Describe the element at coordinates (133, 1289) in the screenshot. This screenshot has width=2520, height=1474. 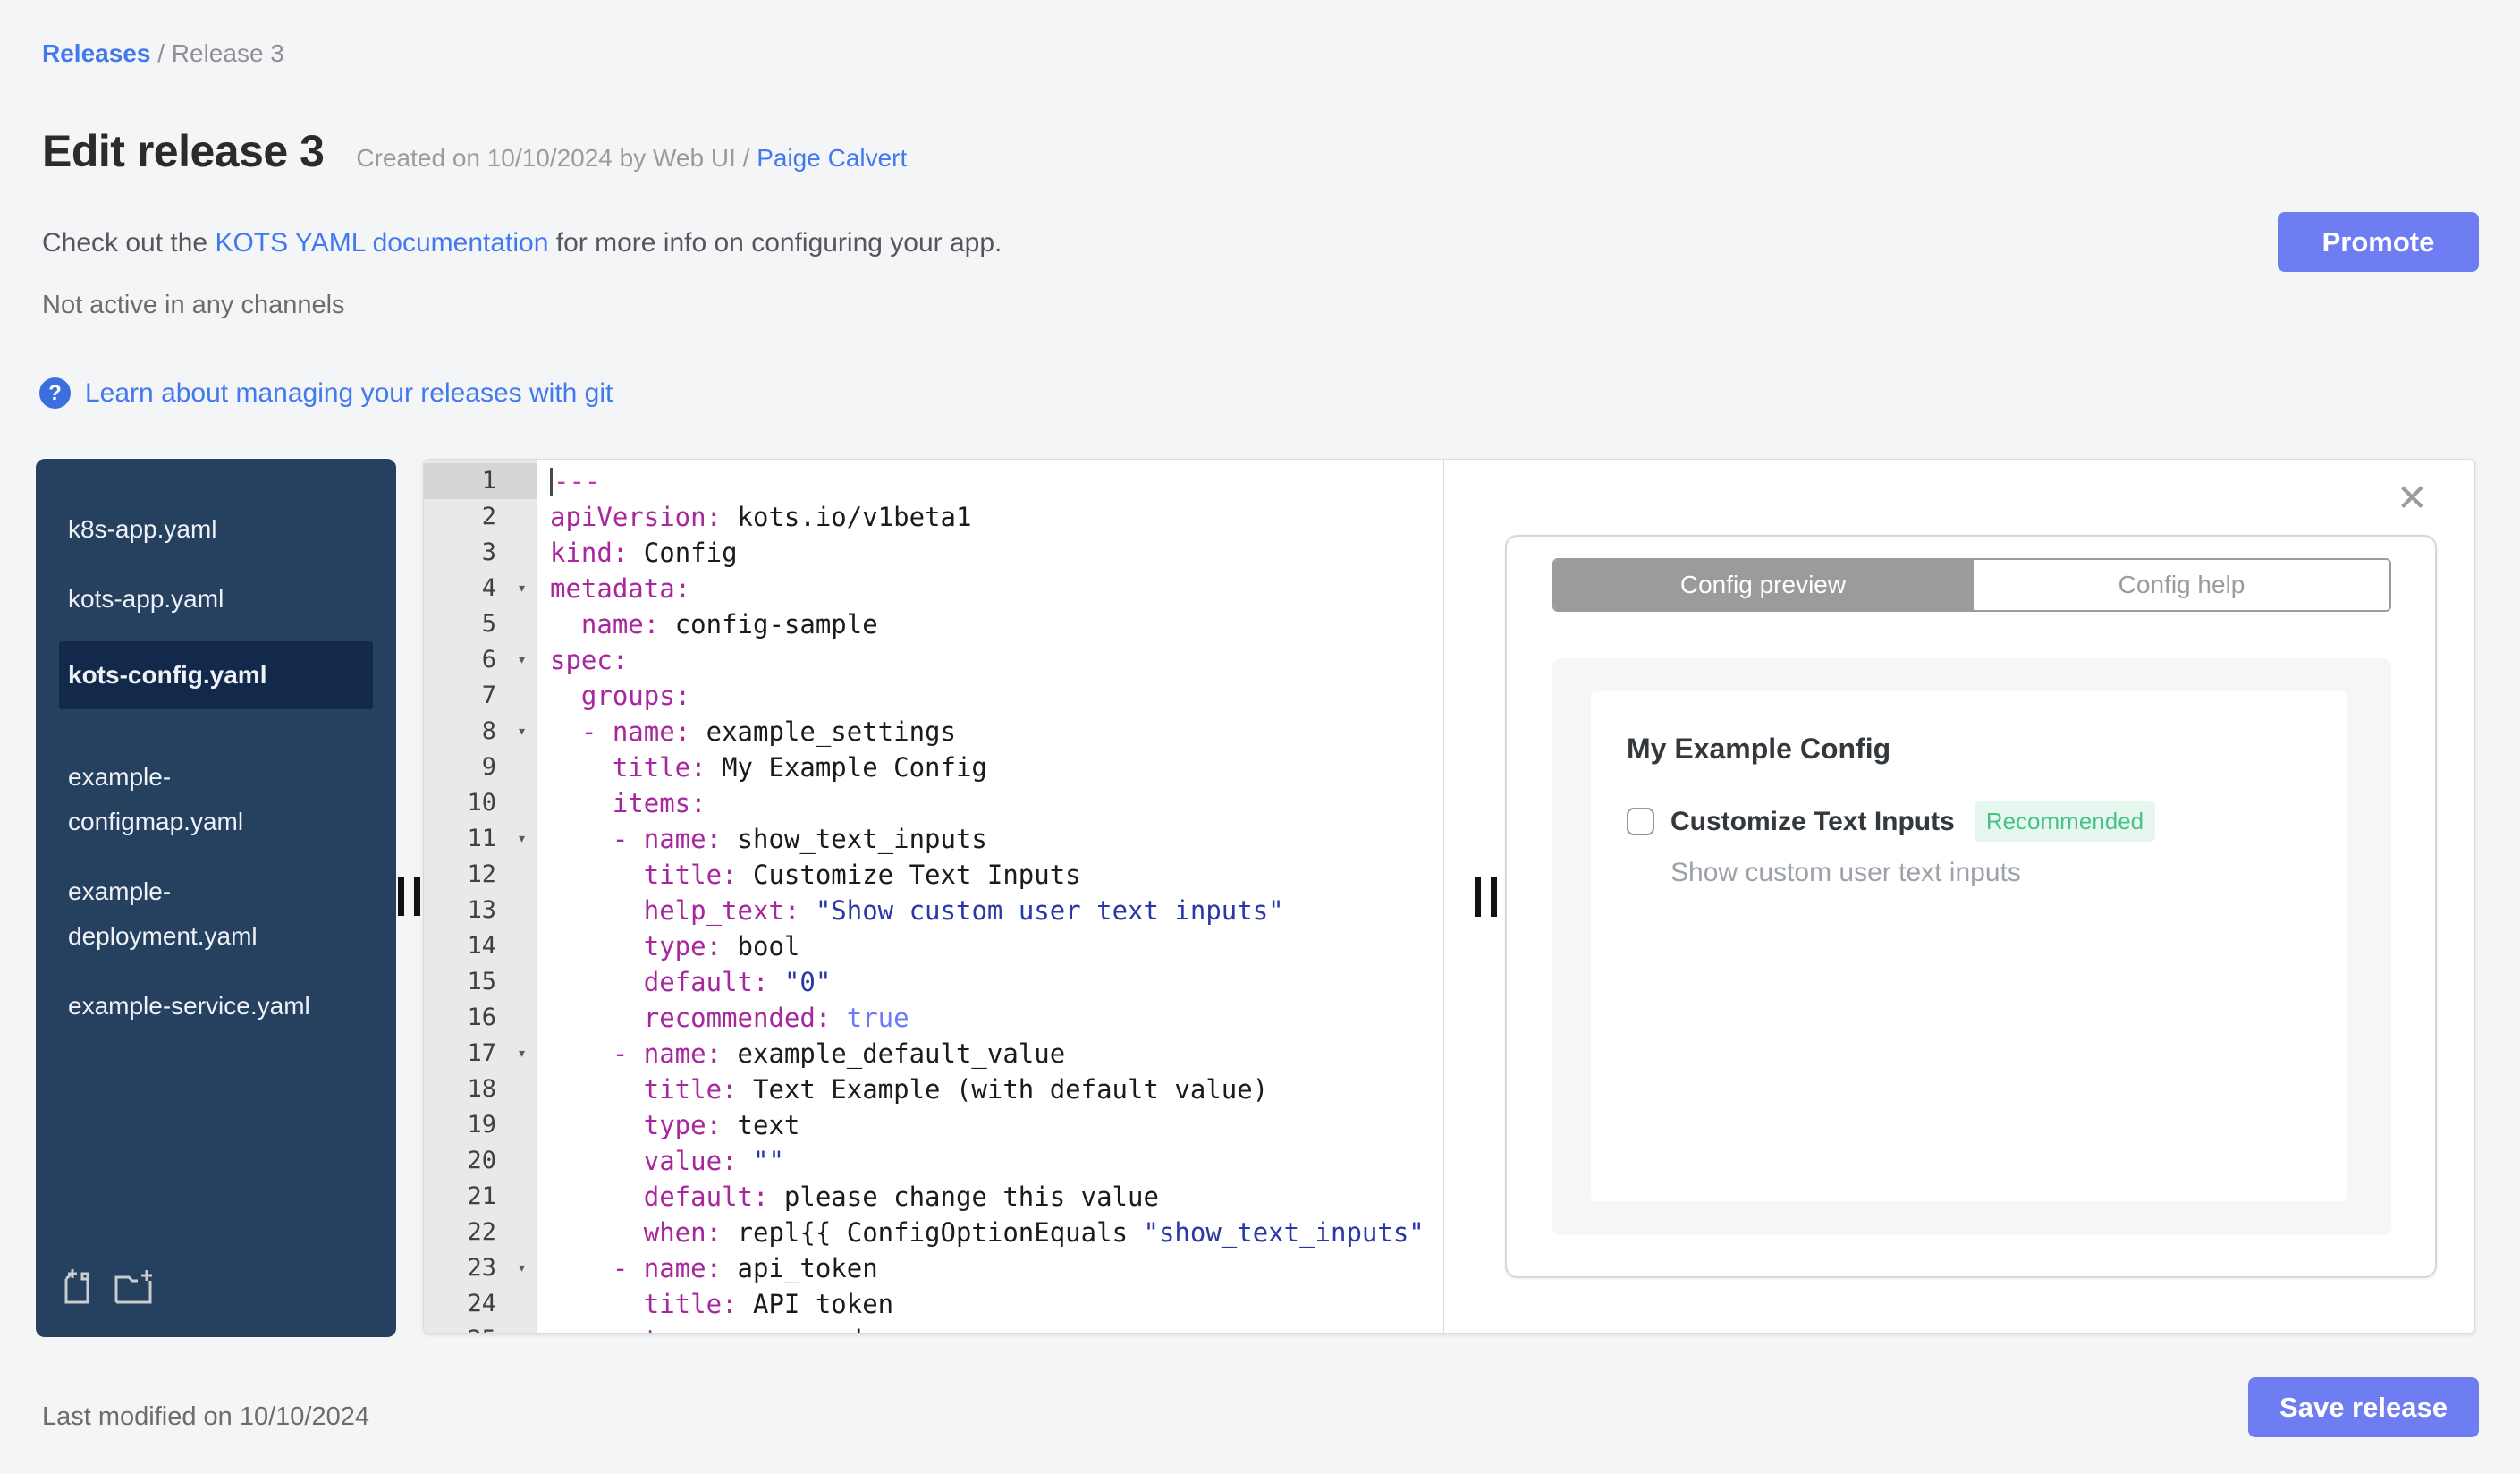
I see `add-folder-icon` at that location.